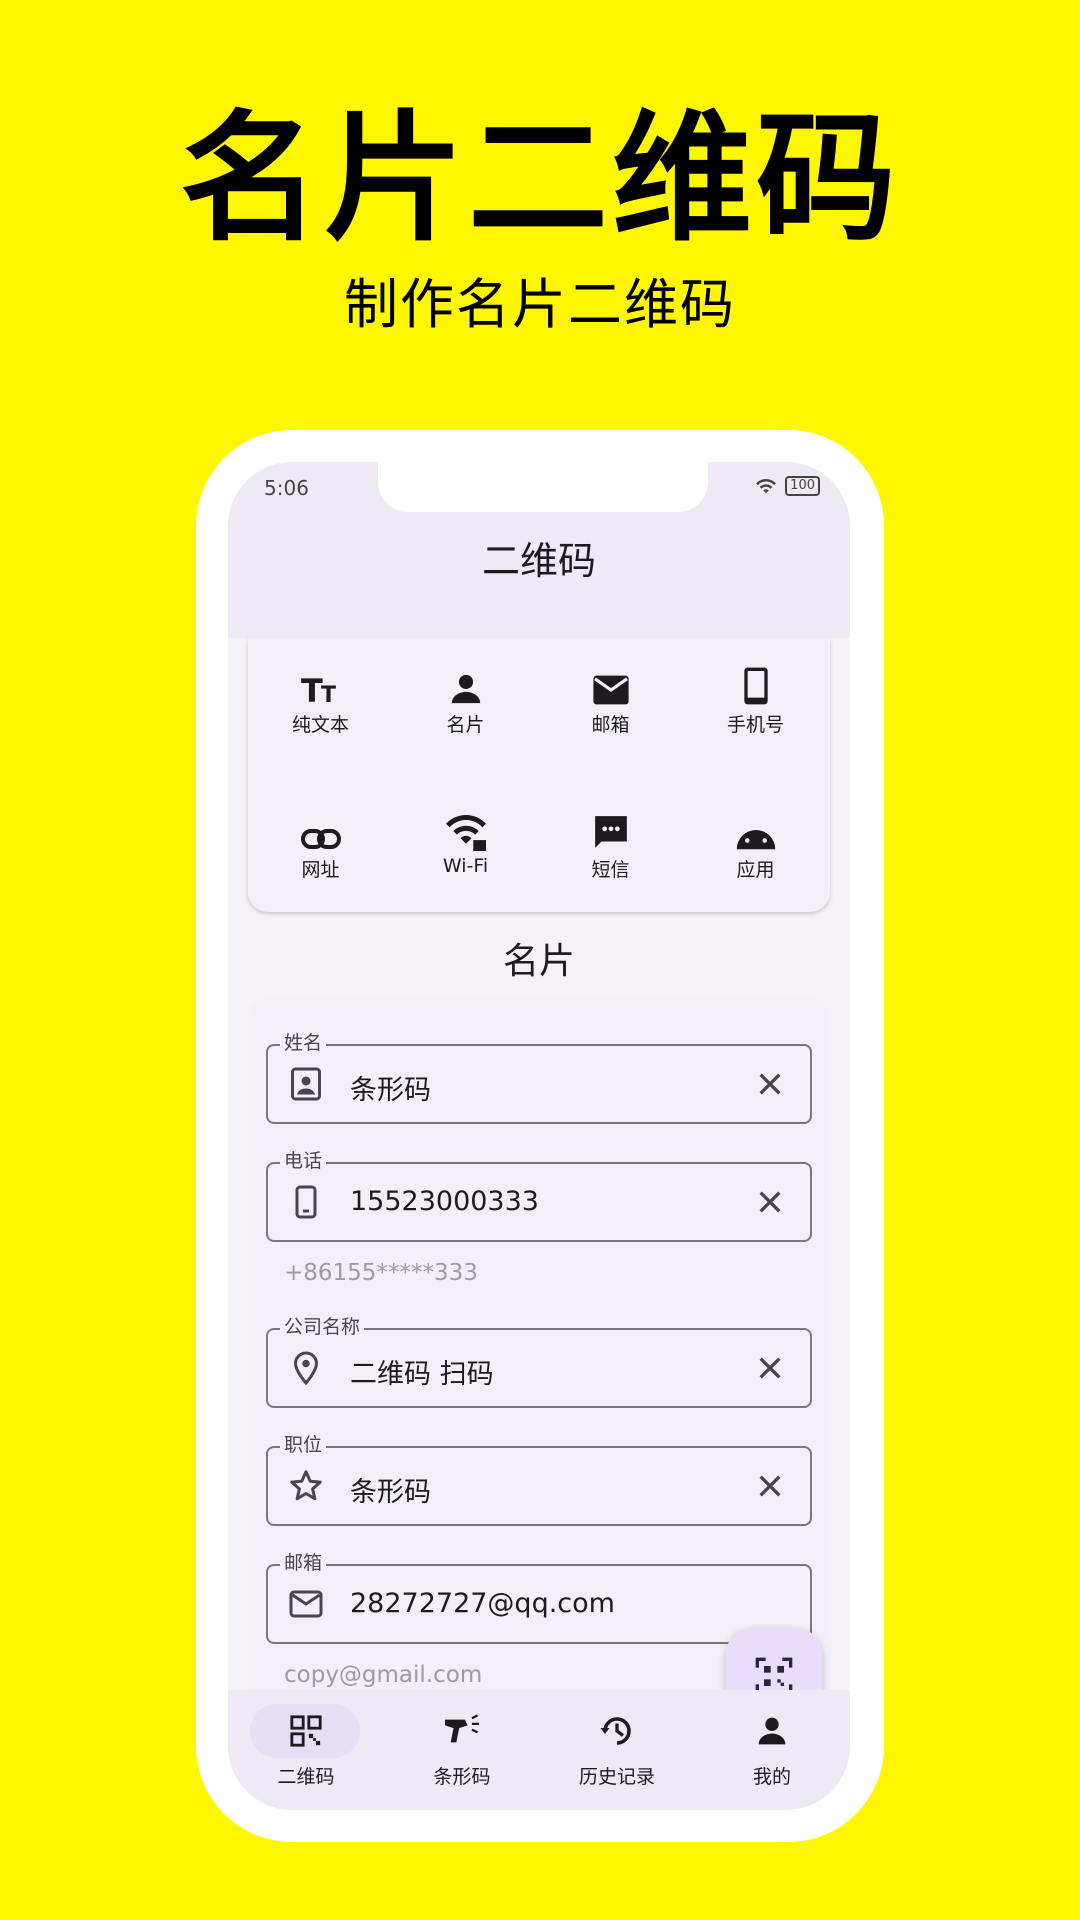  What do you see at coordinates (381, 1273) in the screenshot?
I see `phone-helper-text: +86155*****333` at bounding box center [381, 1273].